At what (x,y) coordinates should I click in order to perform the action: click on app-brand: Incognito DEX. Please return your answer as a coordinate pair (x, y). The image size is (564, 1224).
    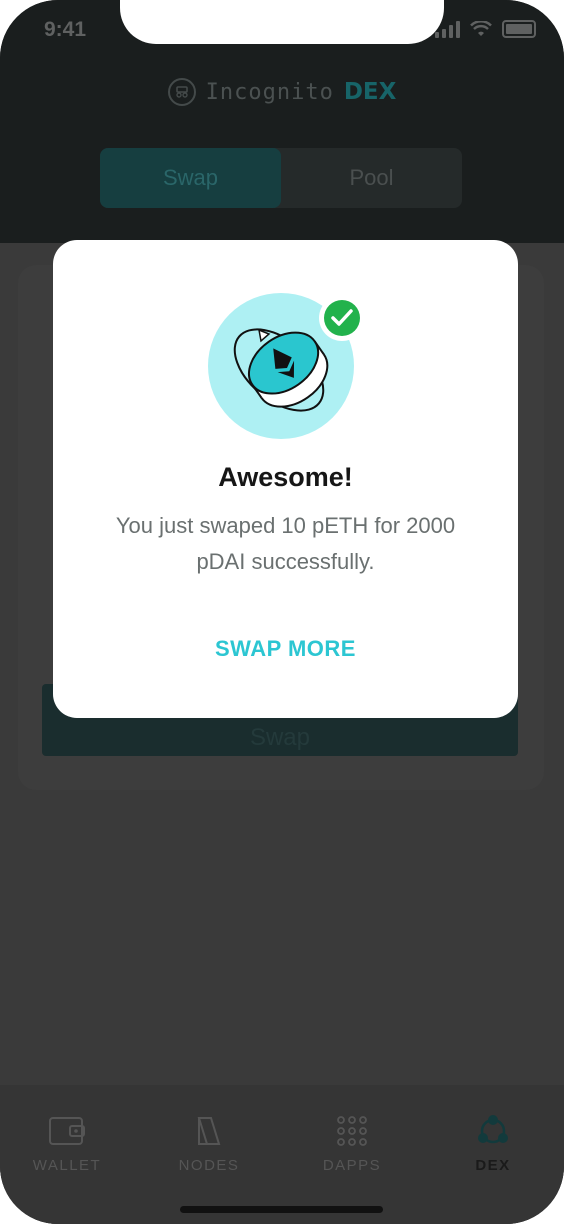
    Looking at the image, I should click on (282, 92).